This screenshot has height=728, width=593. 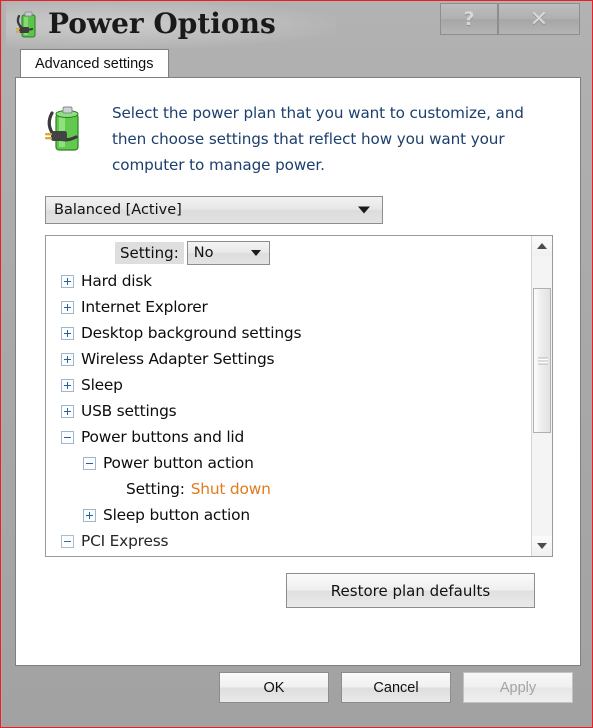 I want to click on tree-item-label: Sleep, so click(x=102, y=385).